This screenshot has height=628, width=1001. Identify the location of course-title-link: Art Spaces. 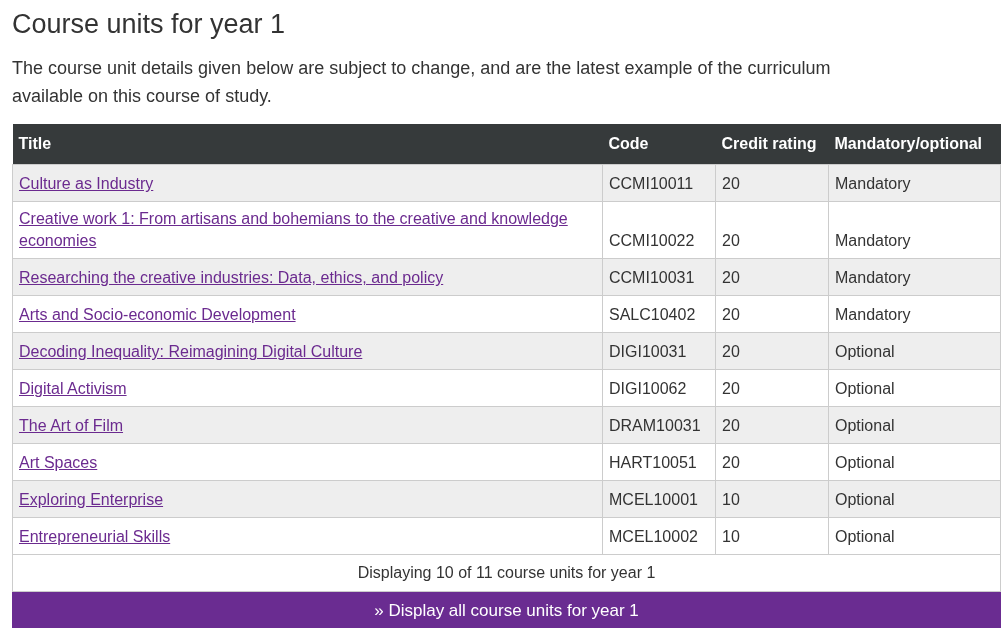
(58, 463).